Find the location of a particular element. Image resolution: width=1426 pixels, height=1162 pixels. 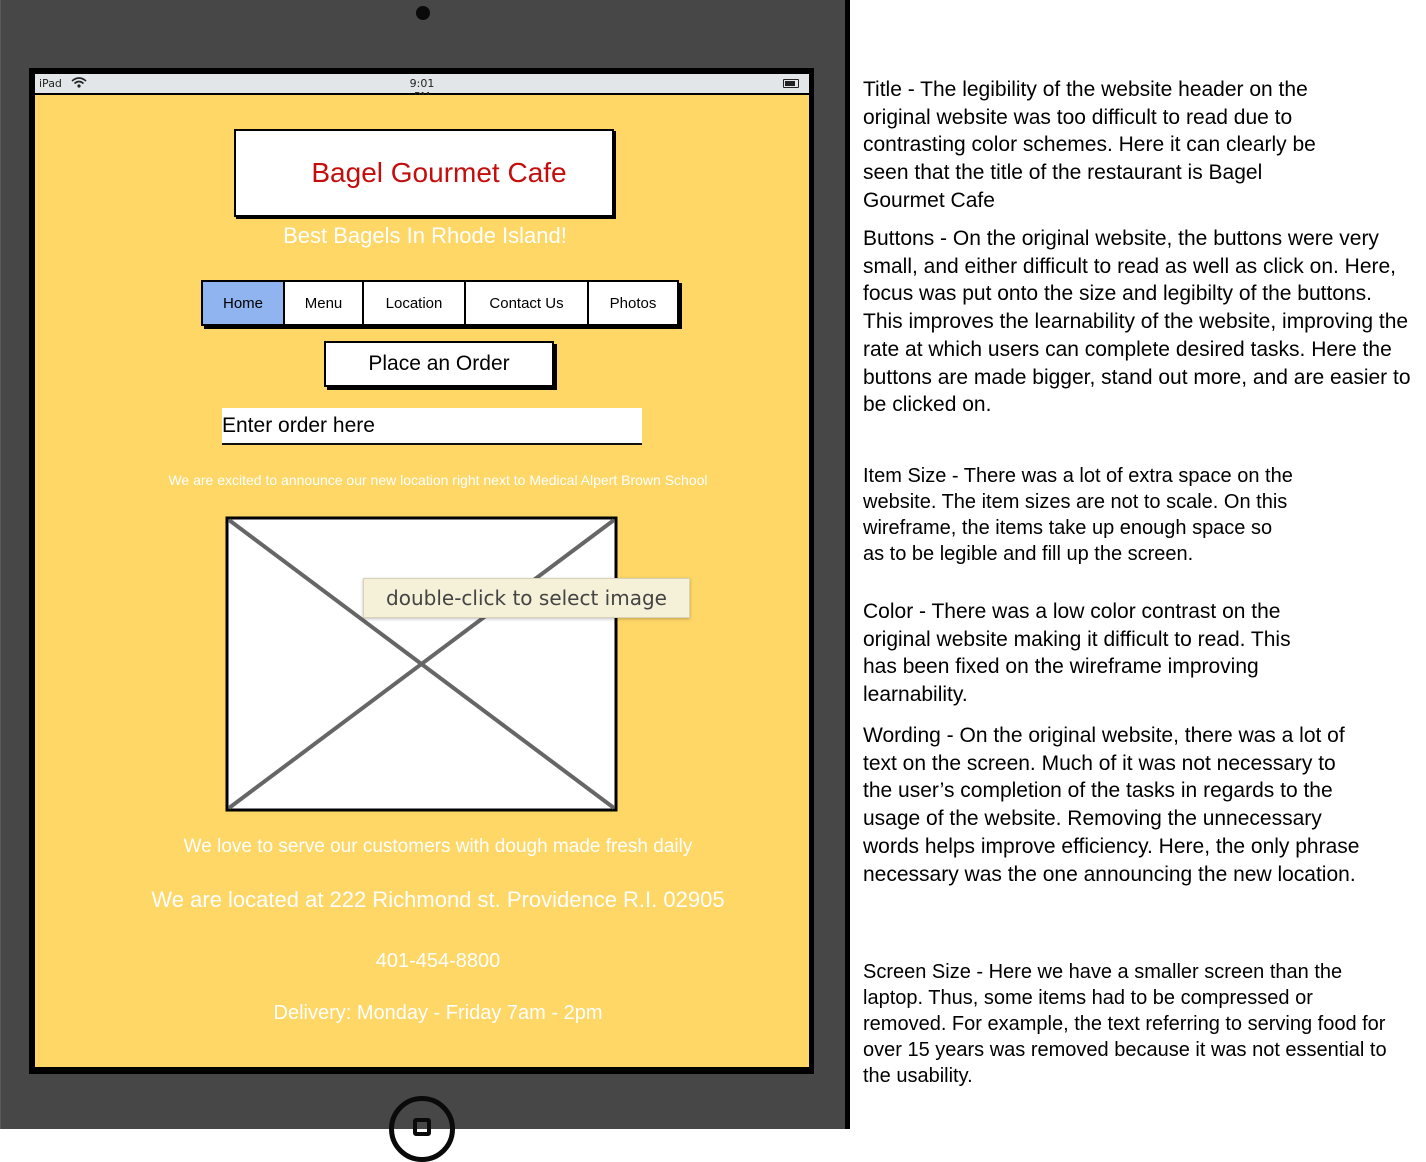

nav-location: Location is located at coordinates (415, 303).